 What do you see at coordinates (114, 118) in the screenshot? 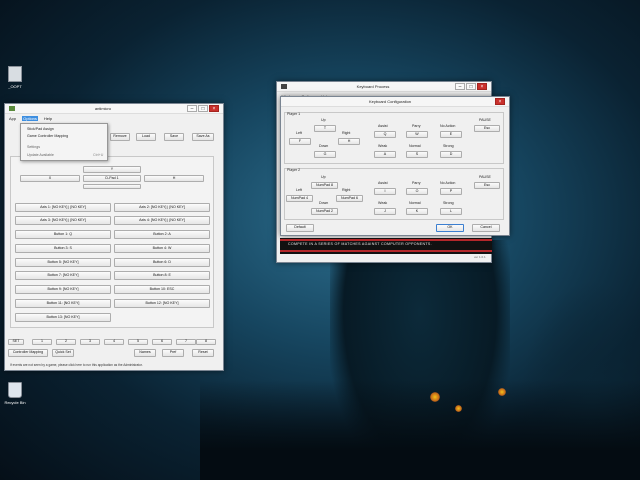
I see `menubar: App Options Help` at bounding box center [114, 118].